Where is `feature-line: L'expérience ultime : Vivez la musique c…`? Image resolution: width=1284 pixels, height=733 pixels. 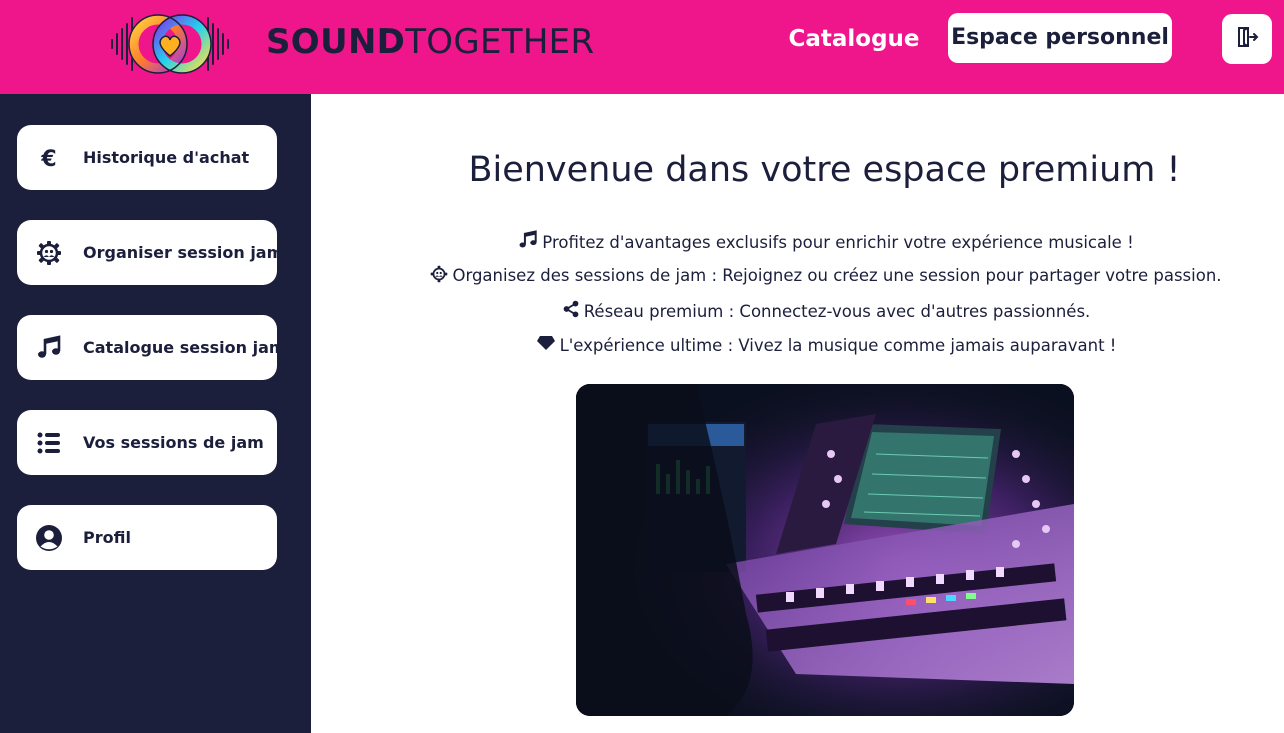 feature-line: L'expérience ultime : Vivez la musique c… is located at coordinates (797, 345).